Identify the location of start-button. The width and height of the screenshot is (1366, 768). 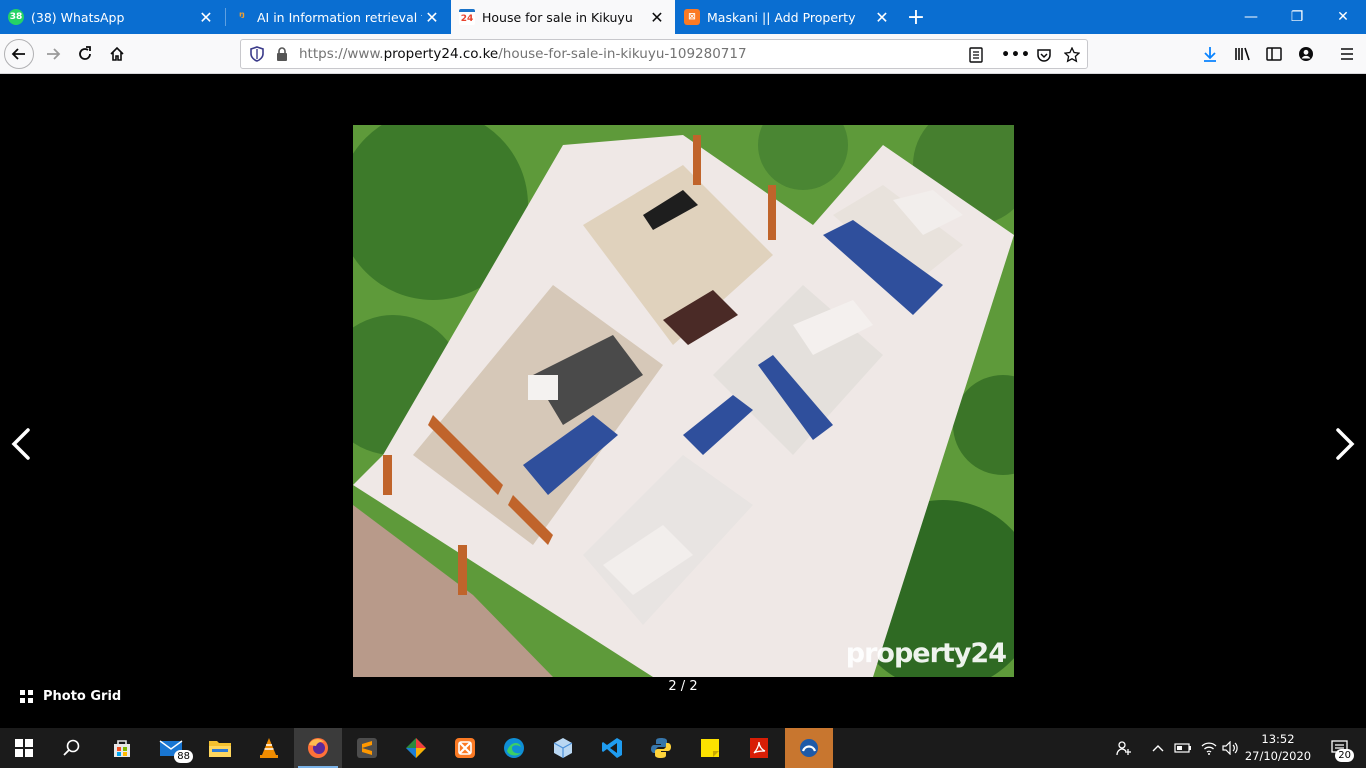
(24, 748).